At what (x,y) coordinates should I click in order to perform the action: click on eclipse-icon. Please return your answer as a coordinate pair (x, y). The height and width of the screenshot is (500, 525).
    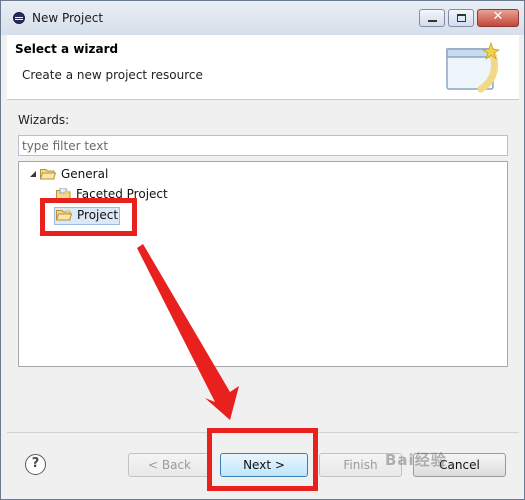
    Looking at the image, I should click on (19, 18).